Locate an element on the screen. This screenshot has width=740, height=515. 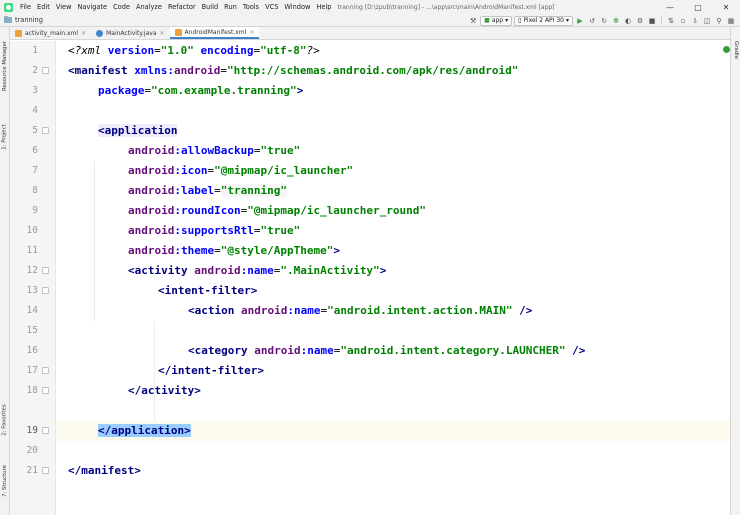
code-text: </activity> is located at coordinates (164, 391).